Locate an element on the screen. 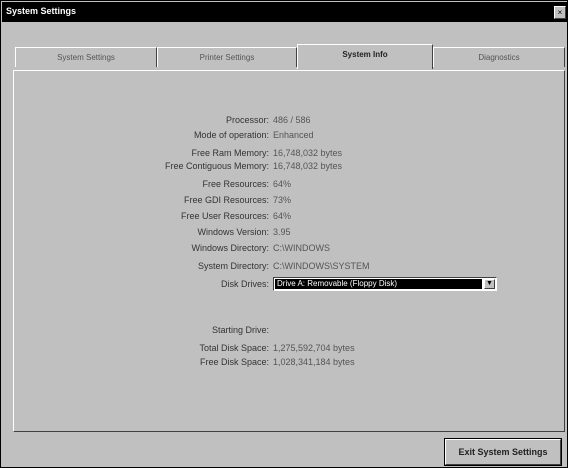 This screenshot has height=468, width=568. tab-label: Printer Settings is located at coordinates (227, 57).